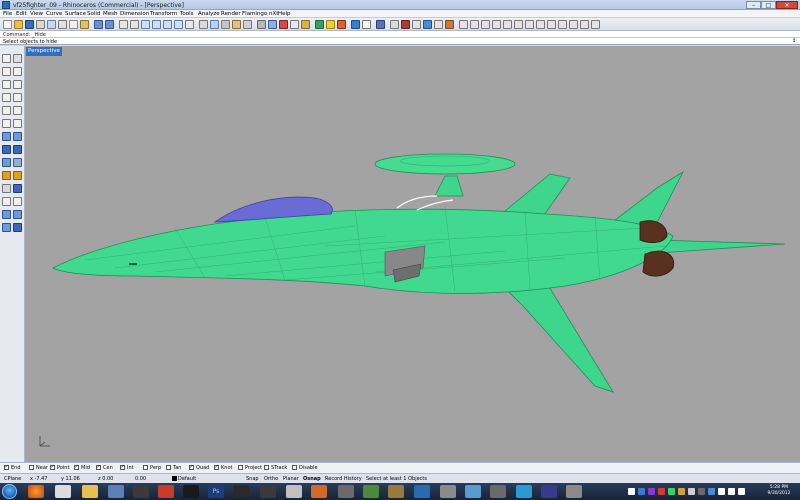 This screenshot has width=800, height=500. I want to click on powerpoint-taskbar-icon, so click(319, 491).